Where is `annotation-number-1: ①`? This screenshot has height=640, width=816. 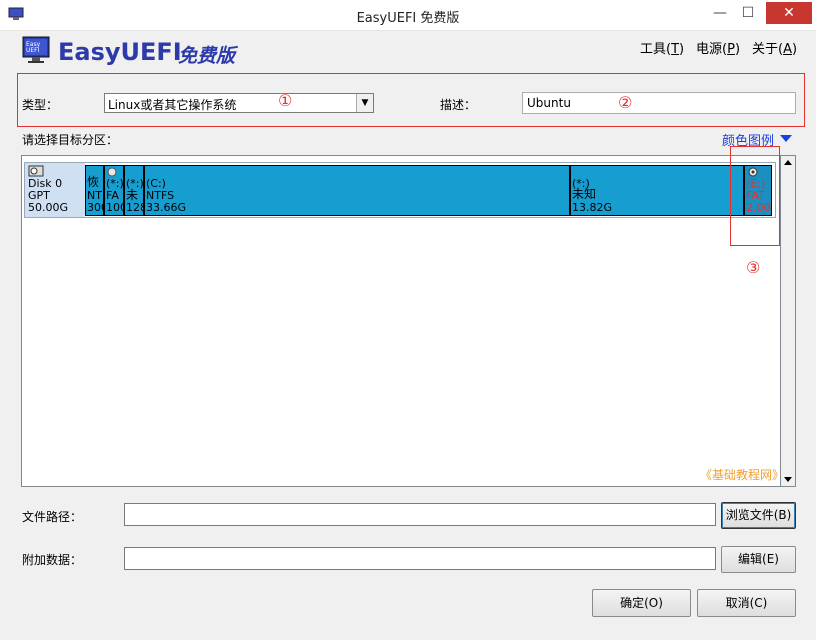 annotation-number-1: ① is located at coordinates (285, 100).